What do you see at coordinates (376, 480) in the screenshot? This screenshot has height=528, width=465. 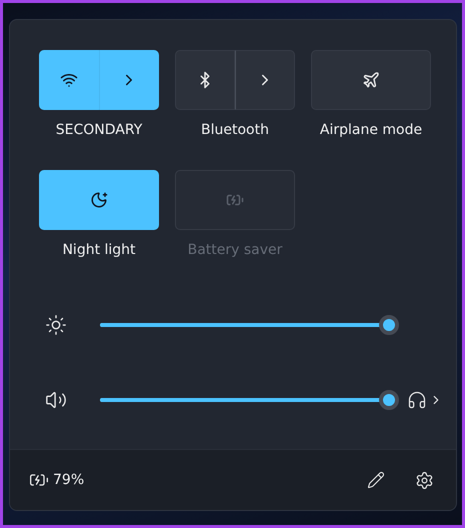 I see `pencil-icon` at bounding box center [376, 480].